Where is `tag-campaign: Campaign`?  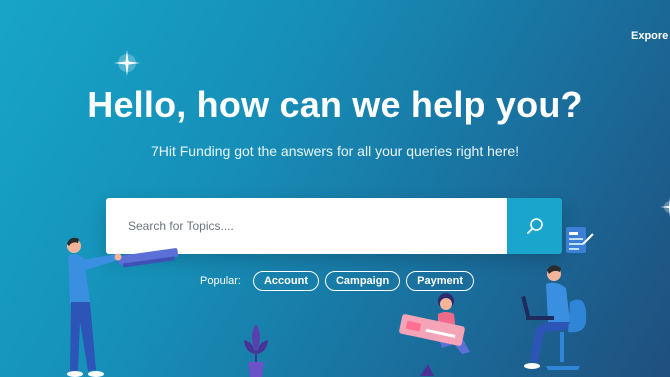 tag-campaign: Campaign is located at coordinates (362, 281).